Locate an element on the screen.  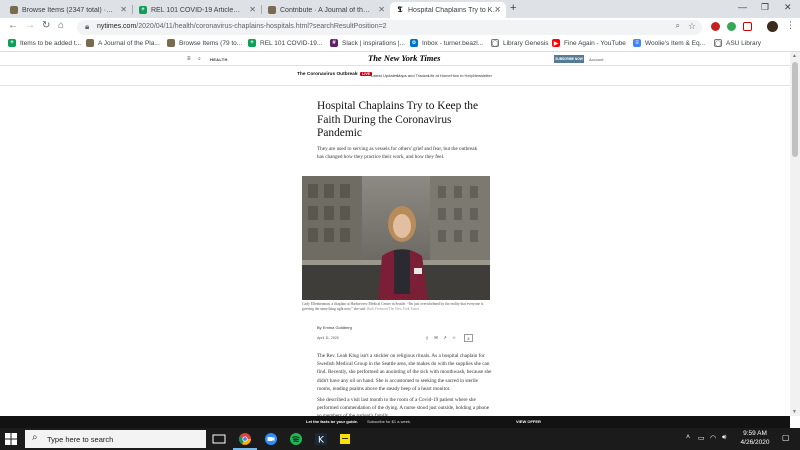
close-window-icon: ✕ is located at coordinates (788, 7).